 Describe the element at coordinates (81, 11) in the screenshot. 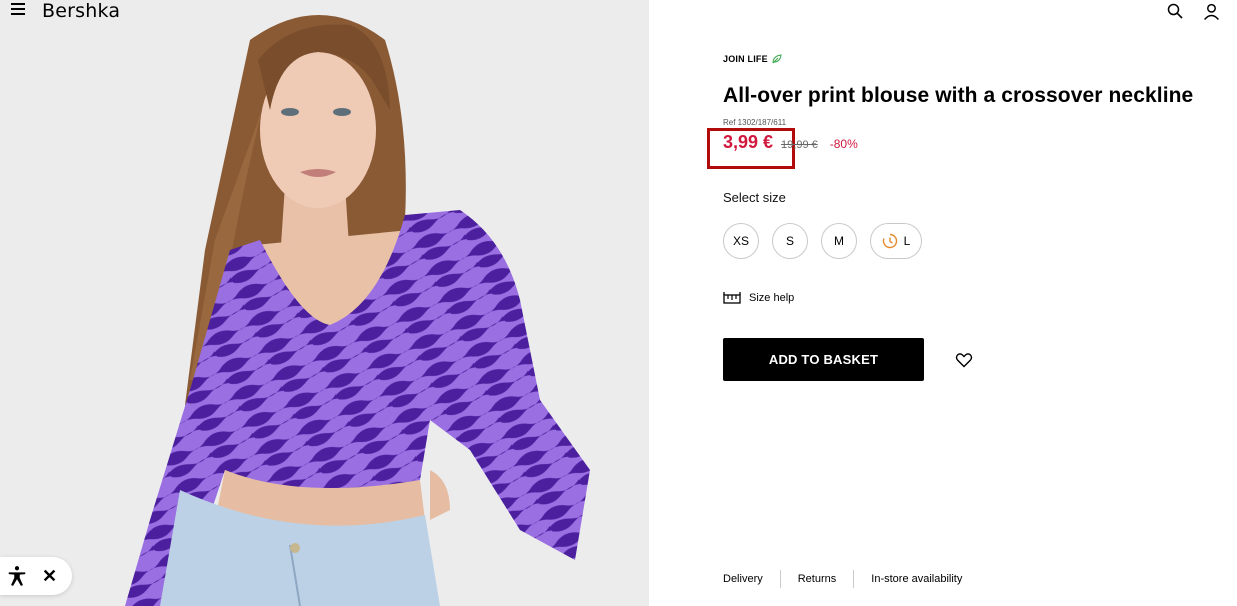

I see `brand-logo: Bershka` at that location.